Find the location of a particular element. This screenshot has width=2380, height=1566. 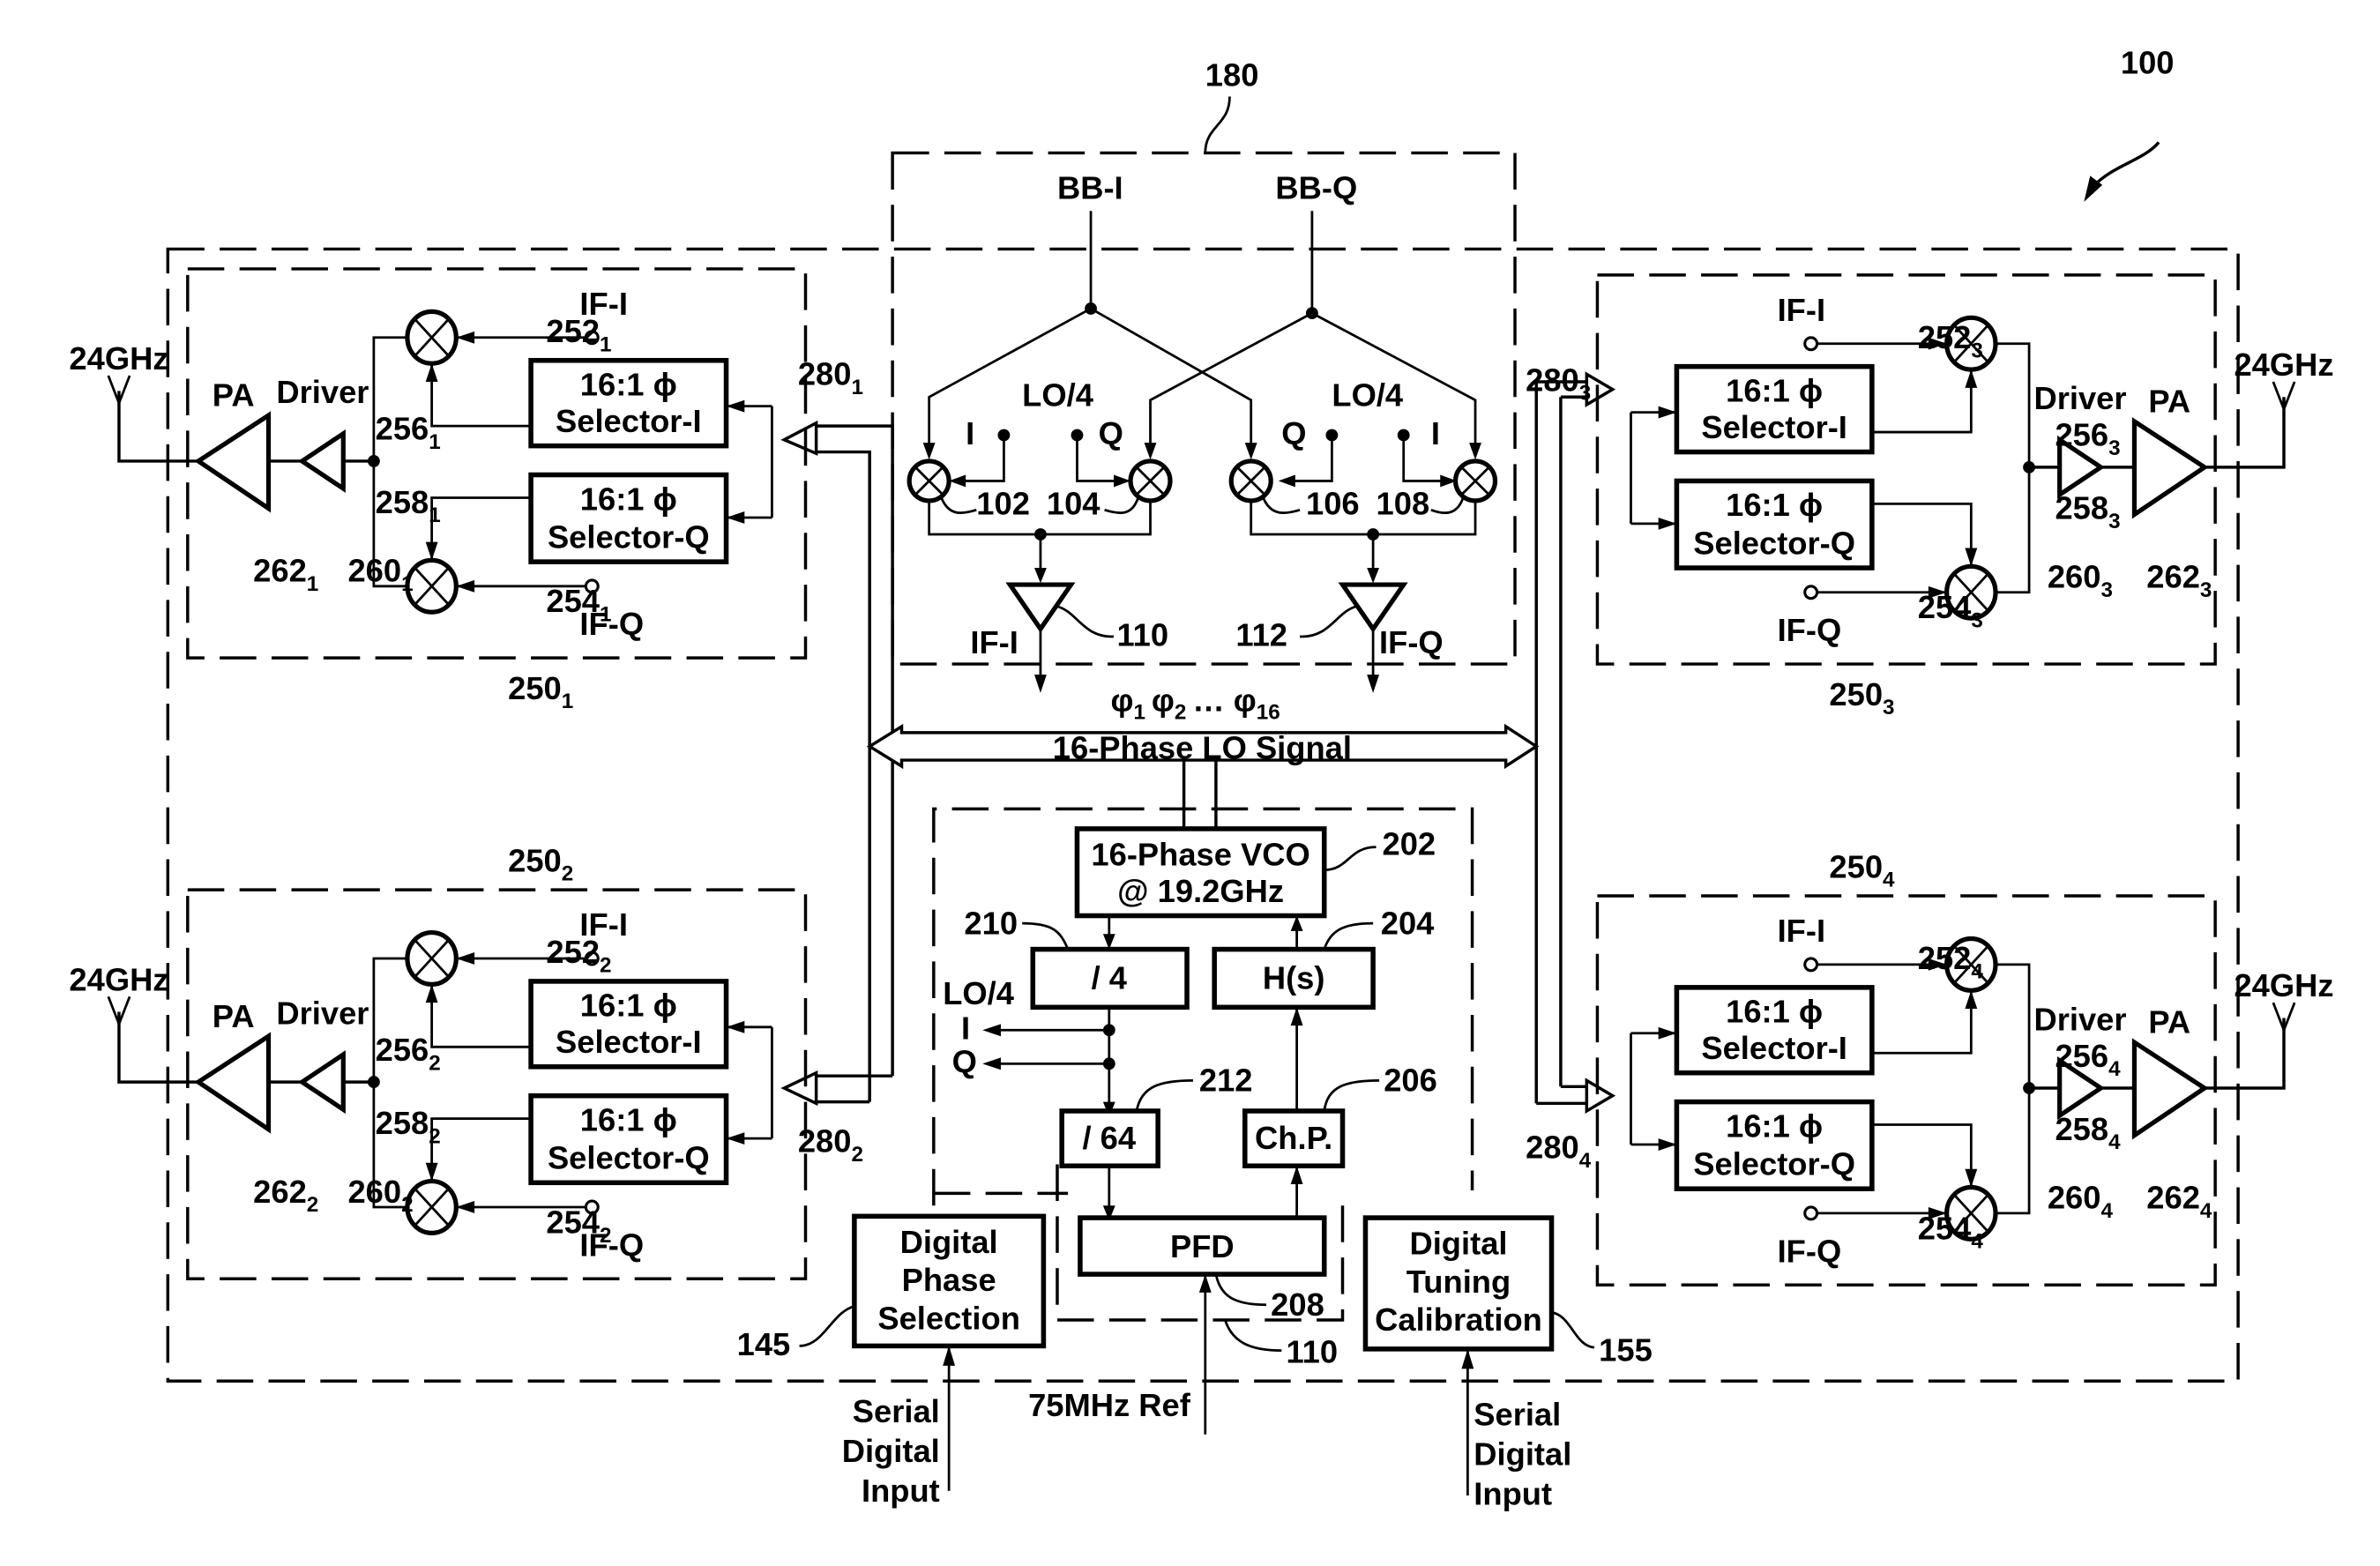

ref-driver: 2602 is located at coordinates (380, 1195).